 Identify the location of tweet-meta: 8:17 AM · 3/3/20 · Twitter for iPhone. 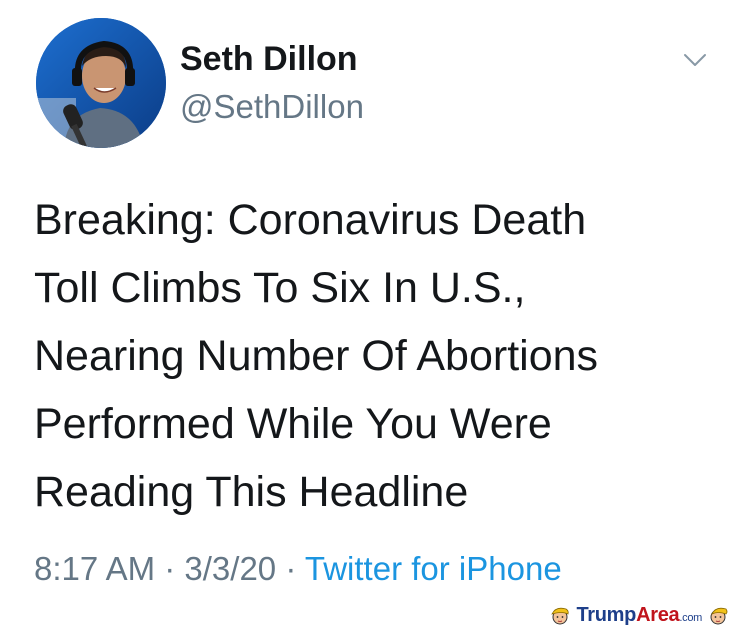
(298, 569).